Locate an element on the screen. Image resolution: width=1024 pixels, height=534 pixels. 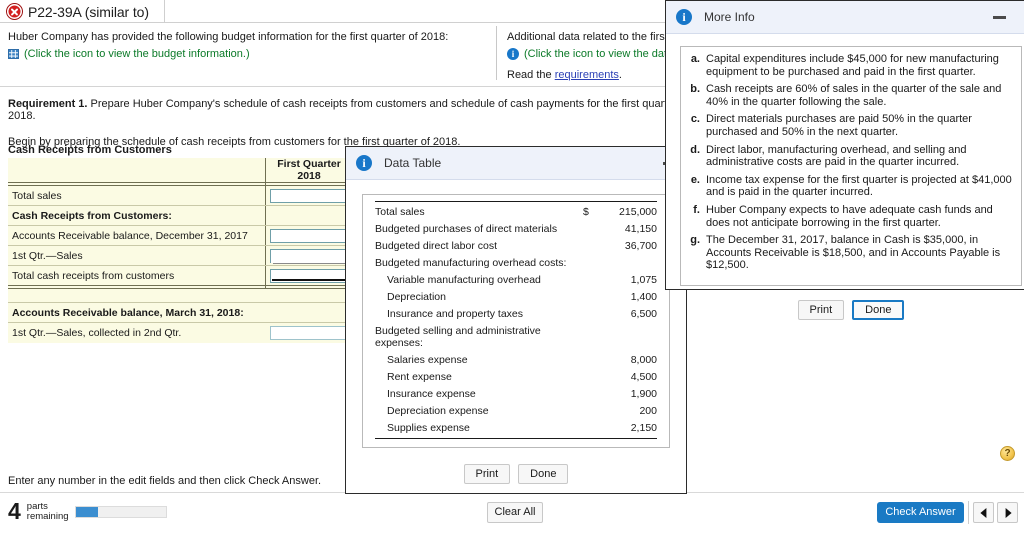
table-row: 1st Qtr.—Sales is located at coordinates (180, 255).